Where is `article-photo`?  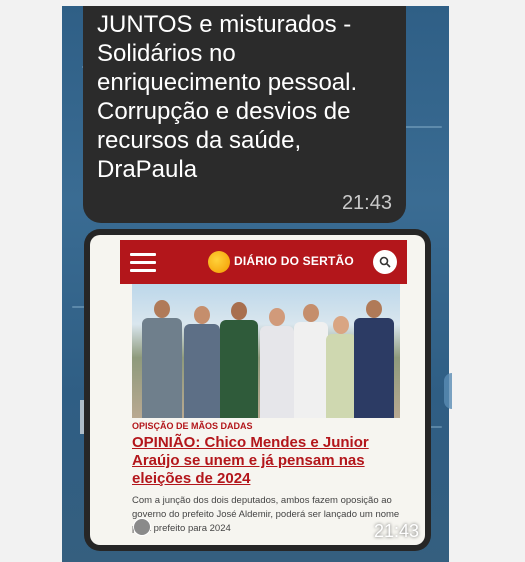
article-photo is located at coordinates (266, 351).